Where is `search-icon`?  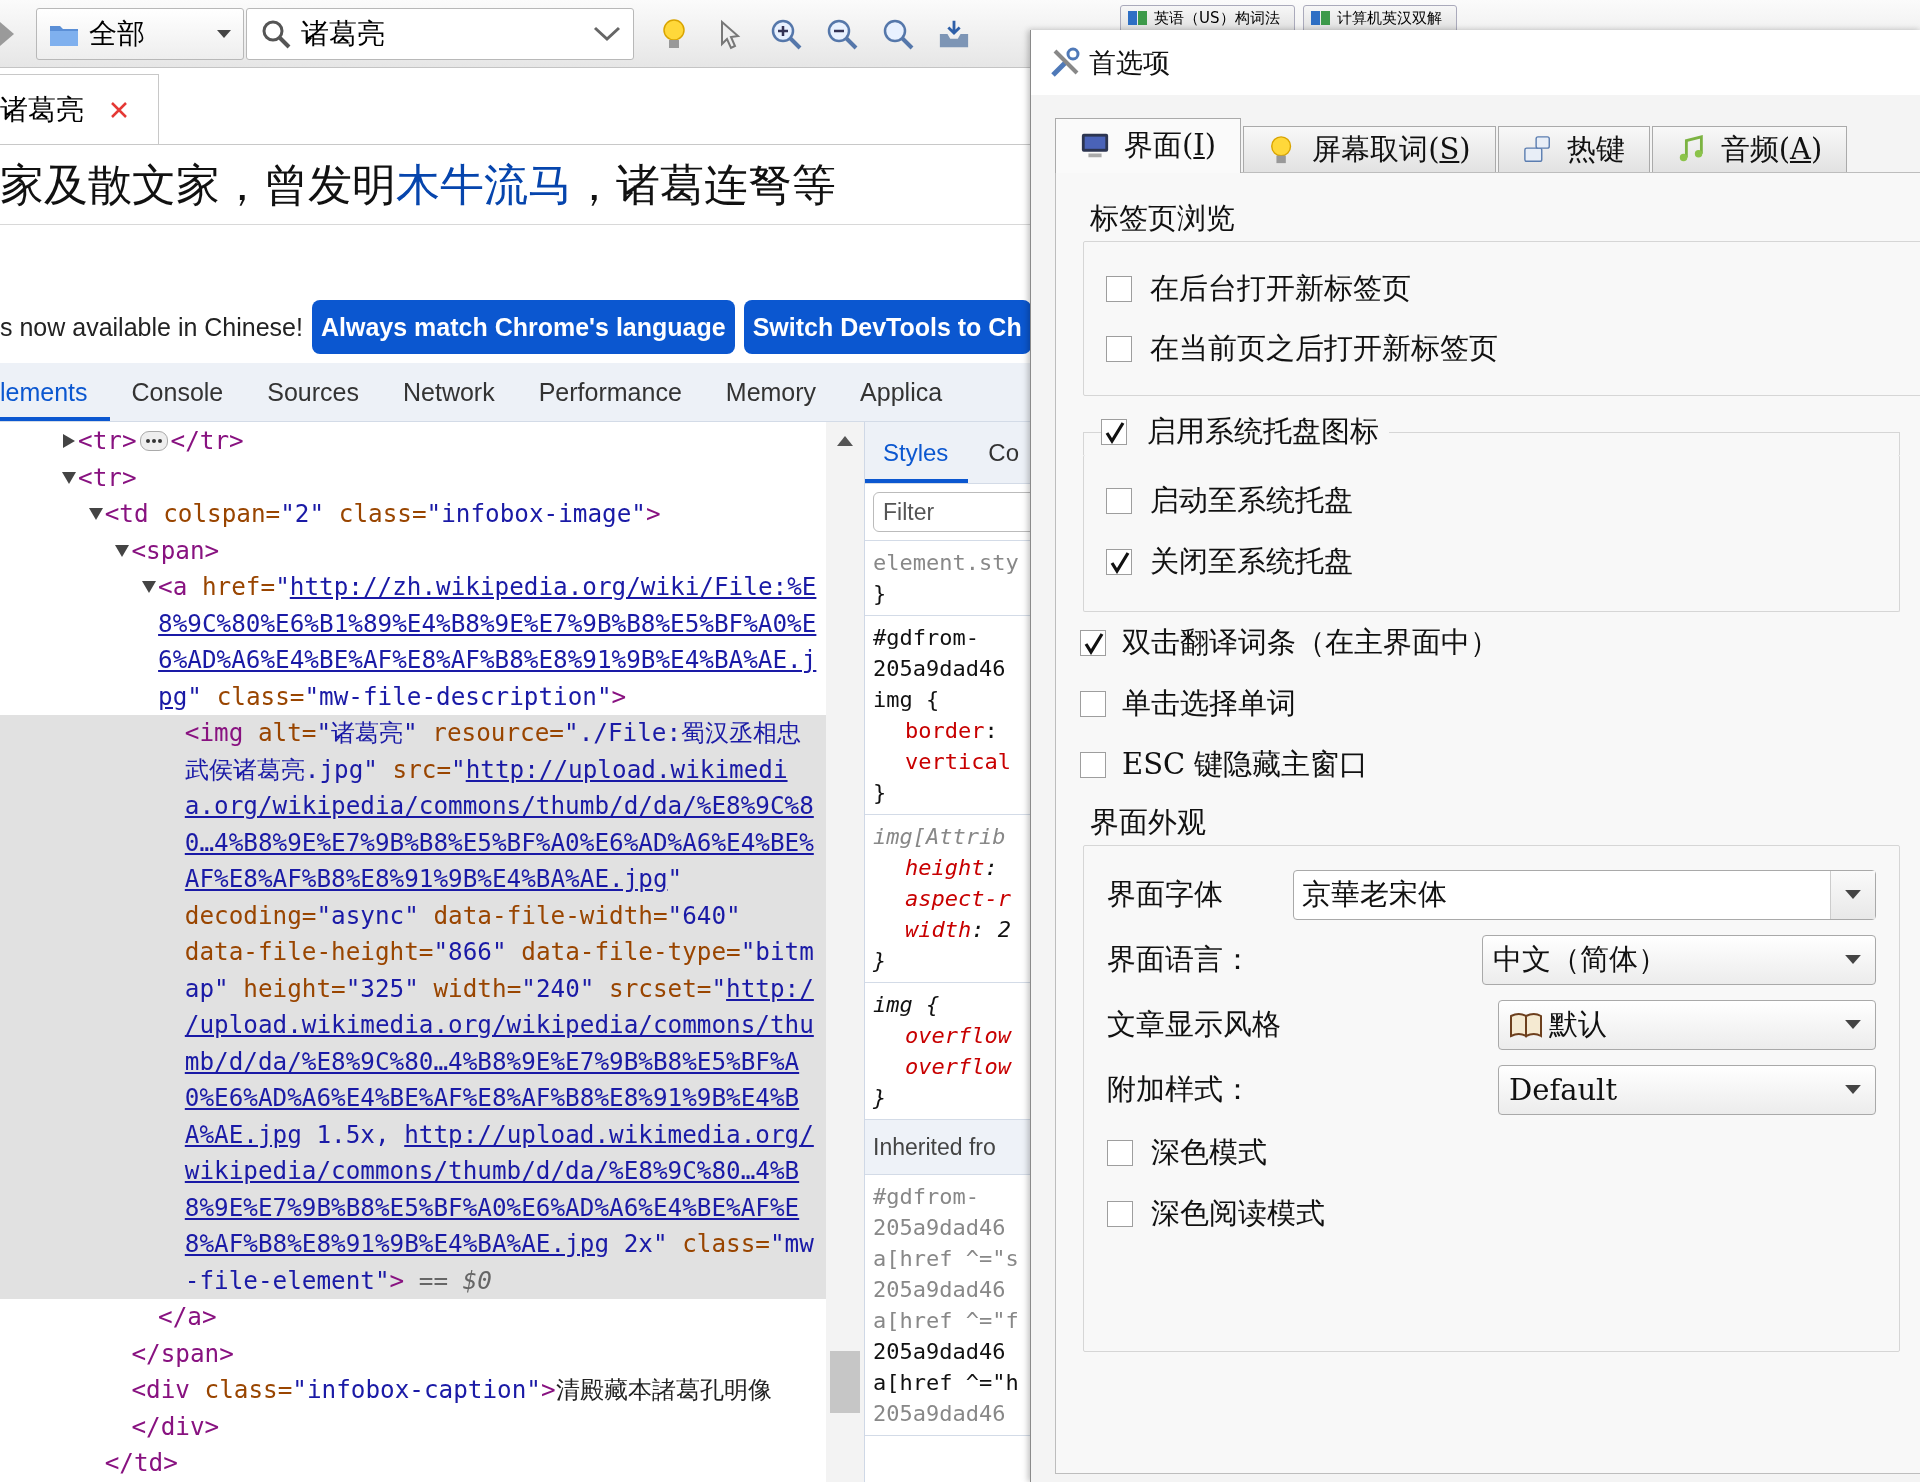 search-icon is located at coordinates (898, 33).